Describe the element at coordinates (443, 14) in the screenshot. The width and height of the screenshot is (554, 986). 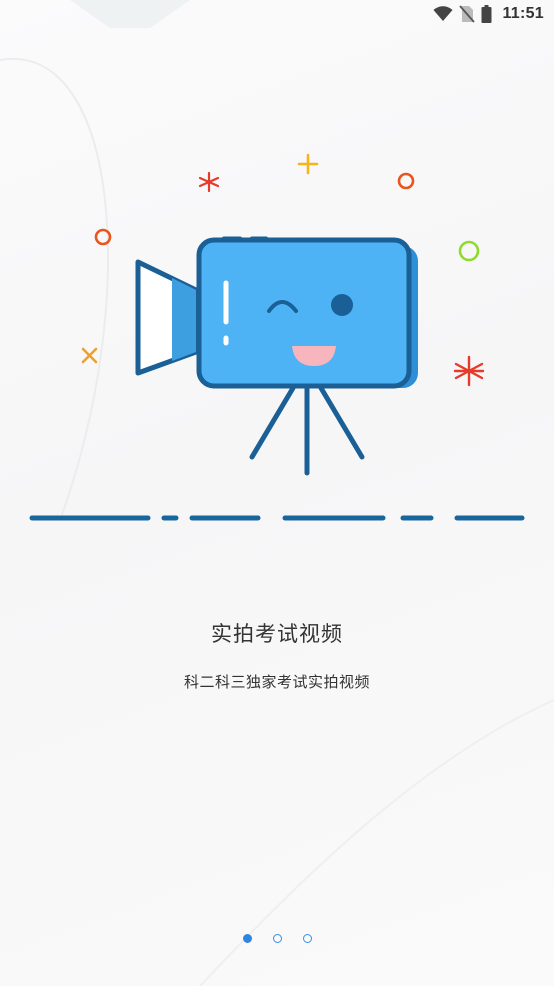
I see `wifi-icon` at that location.